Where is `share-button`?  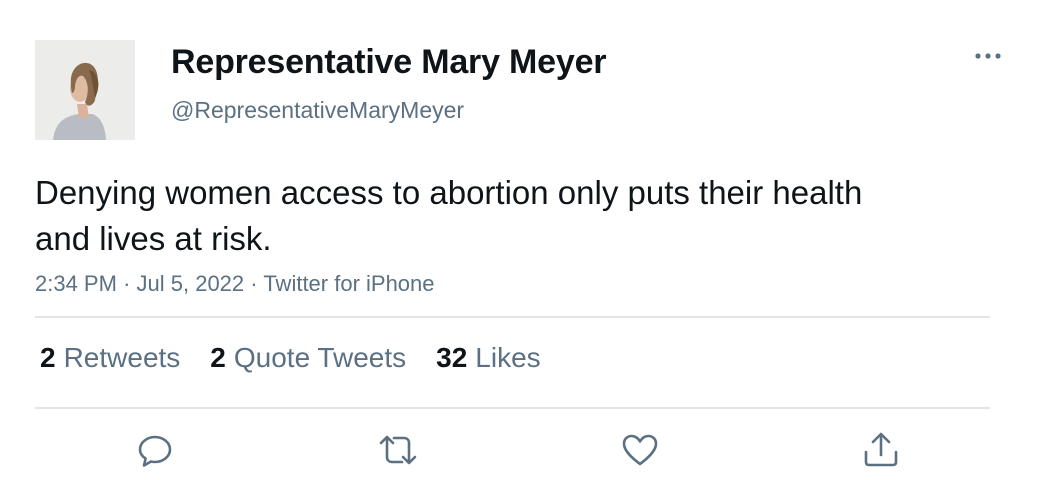
share-button is located at coordinates (881, 450).